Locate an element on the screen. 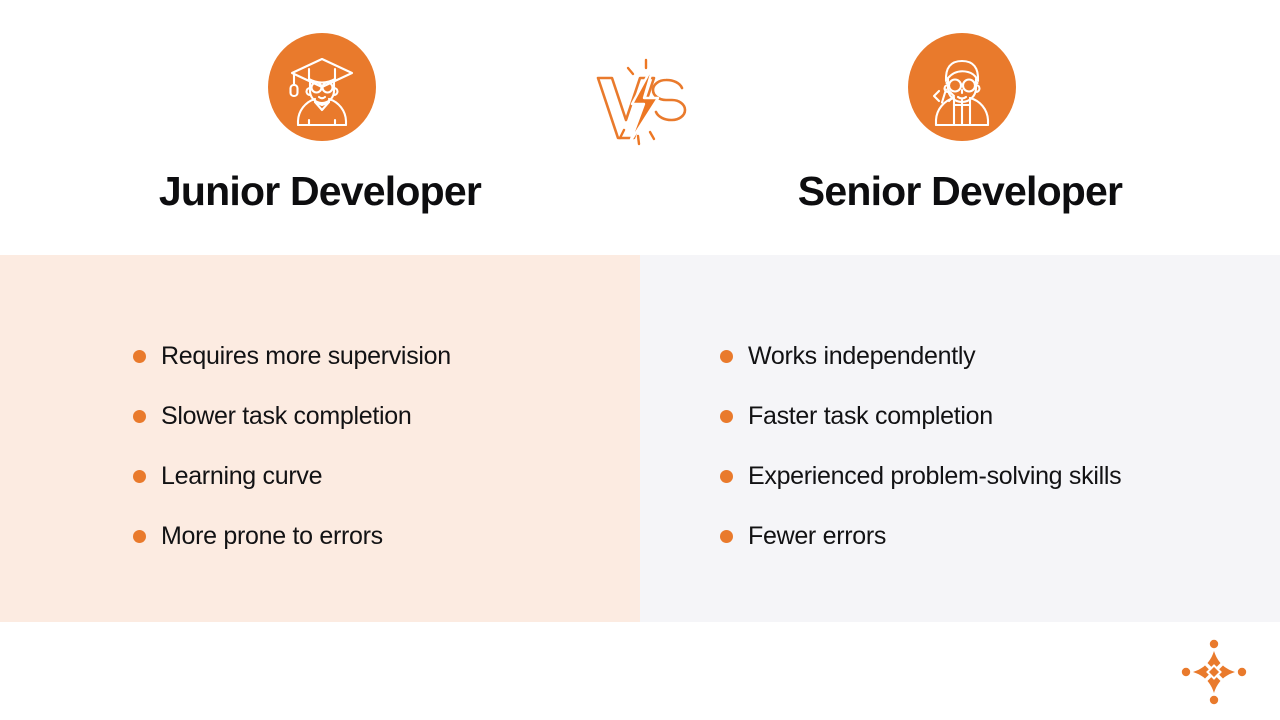  list-item: Requires more supervision is located at coordinates (292, 356).